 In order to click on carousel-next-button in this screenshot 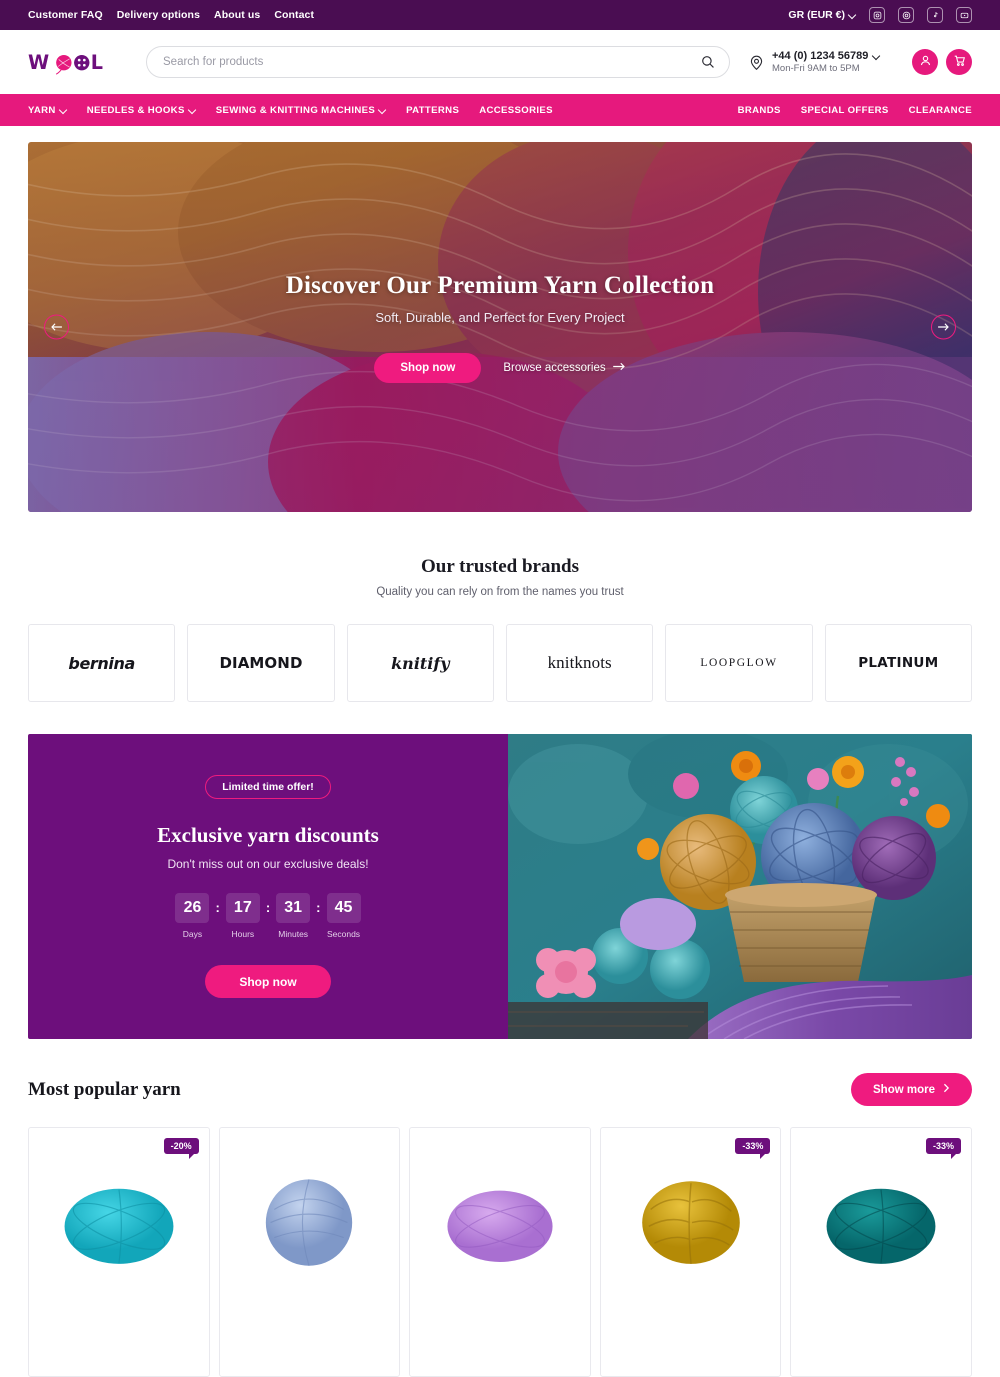, I will do `click(943, 327)`.